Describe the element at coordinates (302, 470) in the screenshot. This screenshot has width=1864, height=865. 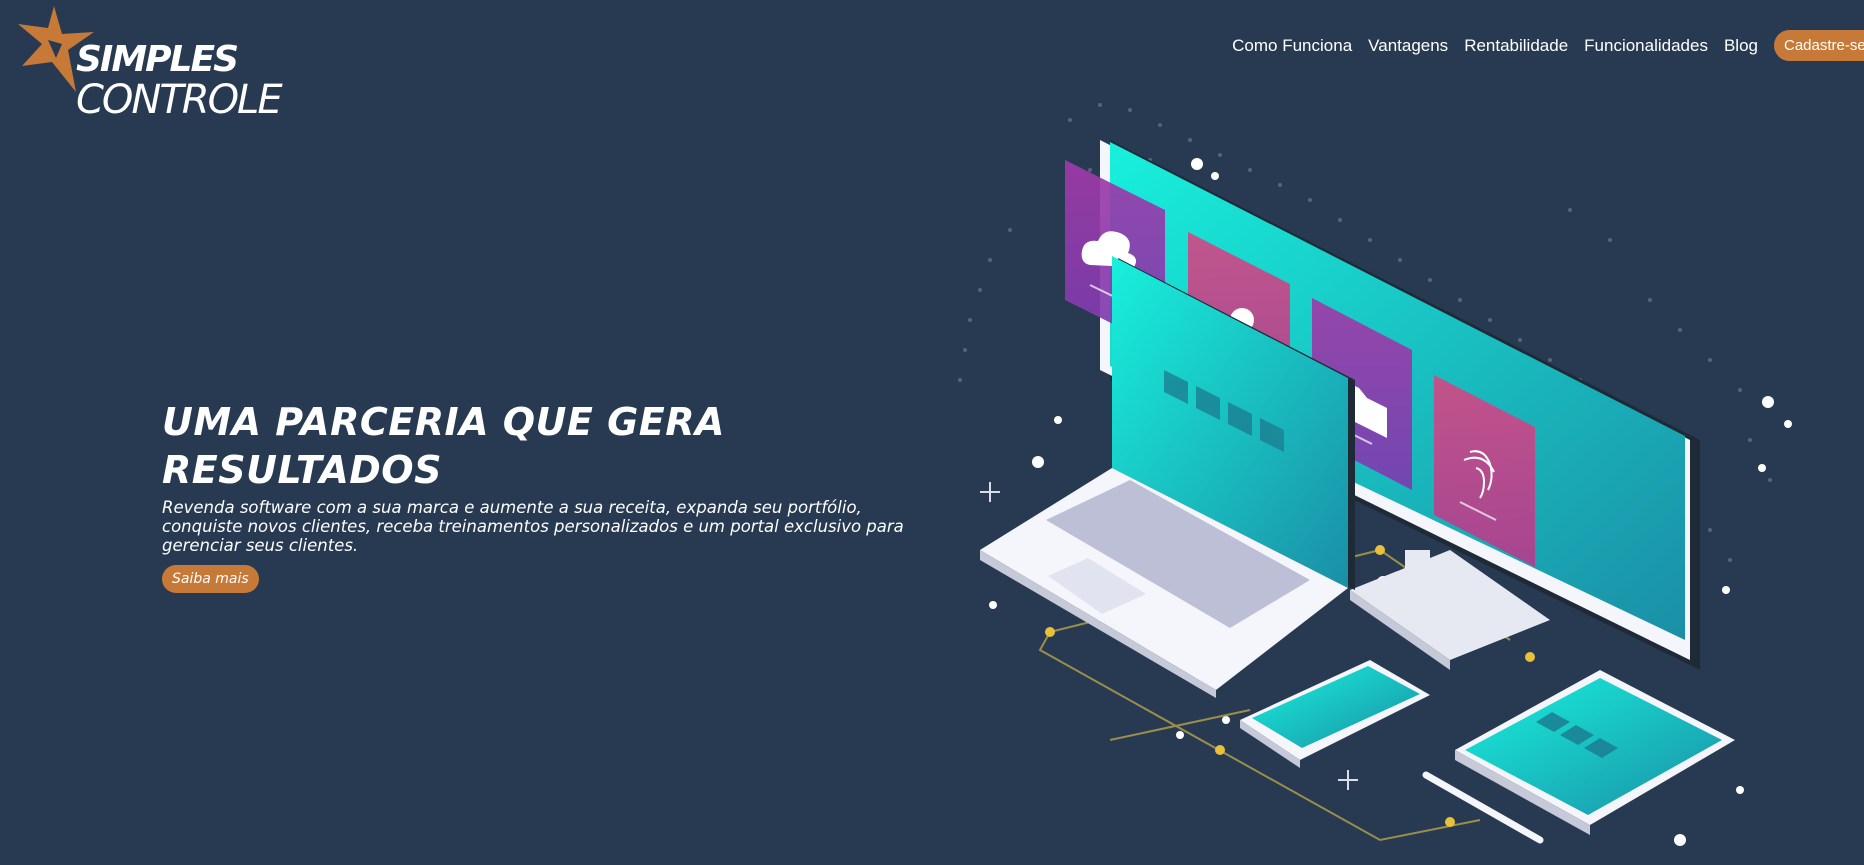
I see `hero-title-line2: RESULTADOS` at that location.